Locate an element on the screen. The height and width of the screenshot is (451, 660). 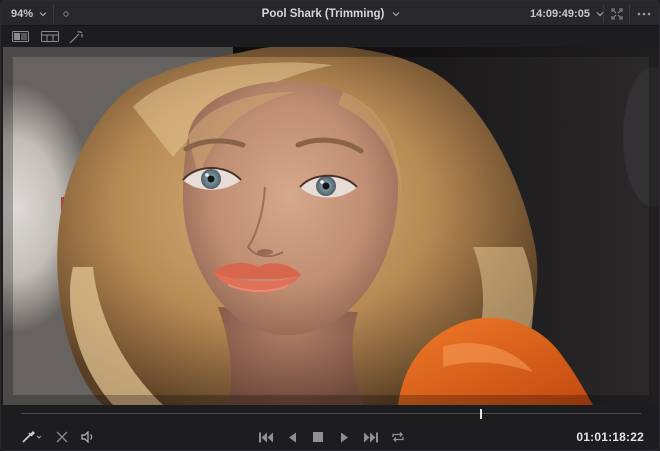
viewer-header: 94% Pool Shark (Trimming) 14:09:49:05 is located at coordinates (330, 13).